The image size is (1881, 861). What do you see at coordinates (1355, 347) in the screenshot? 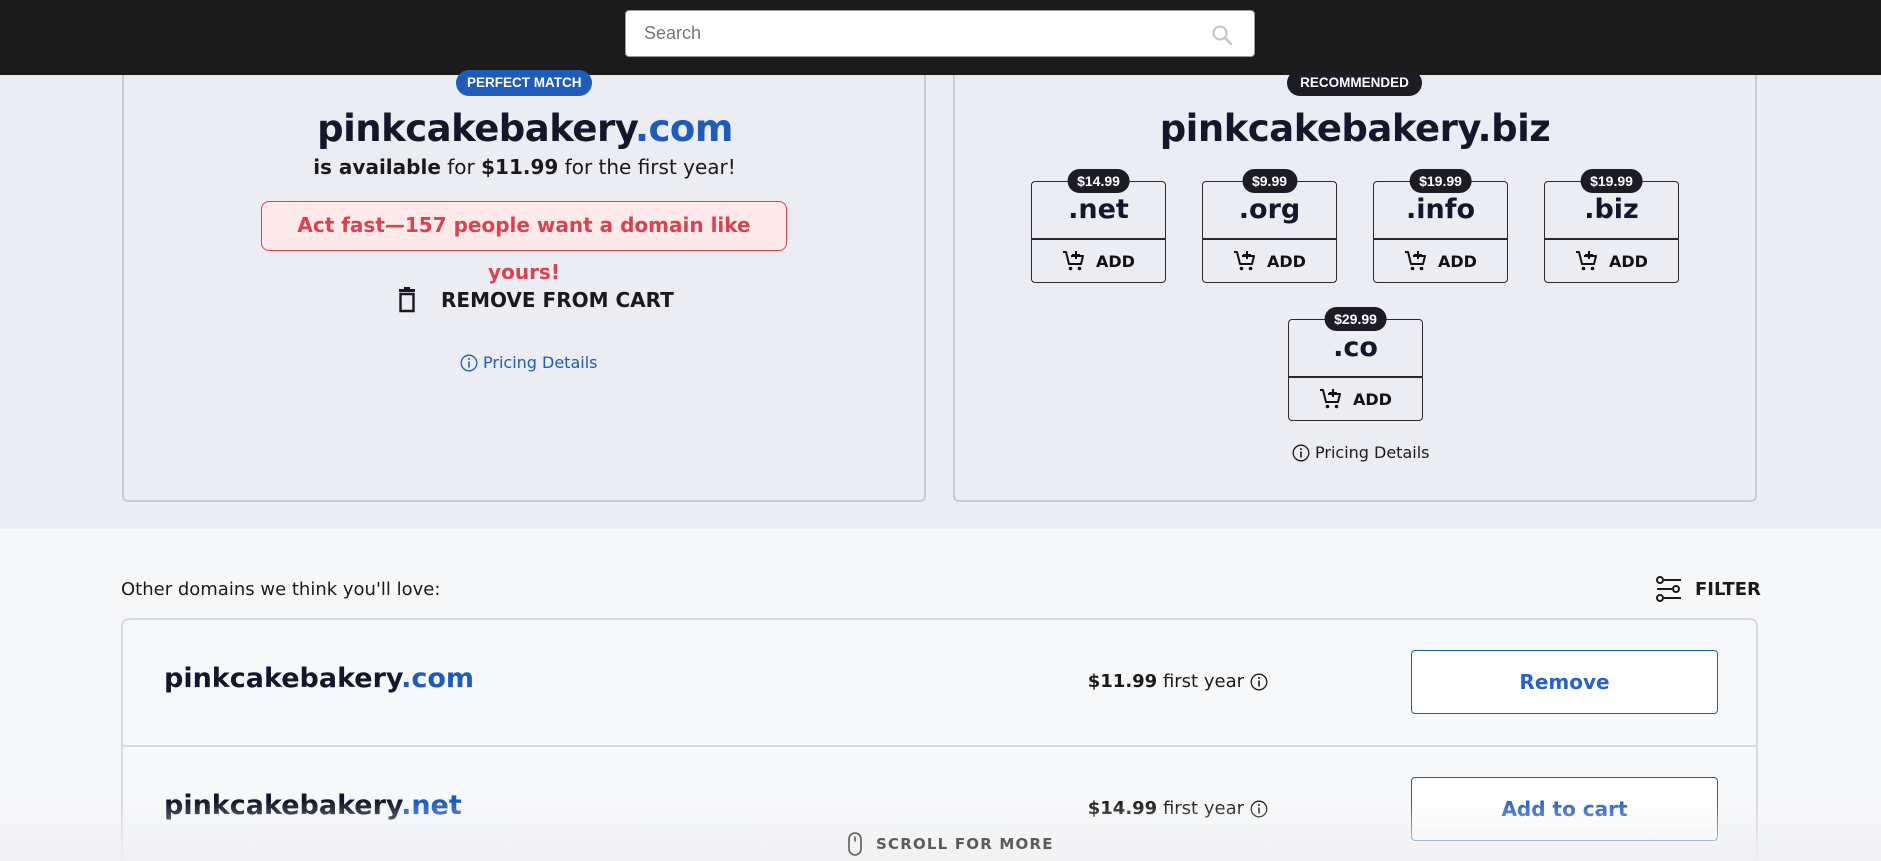
I see `tld-extension: .co` at bounding box center [1355, 347].